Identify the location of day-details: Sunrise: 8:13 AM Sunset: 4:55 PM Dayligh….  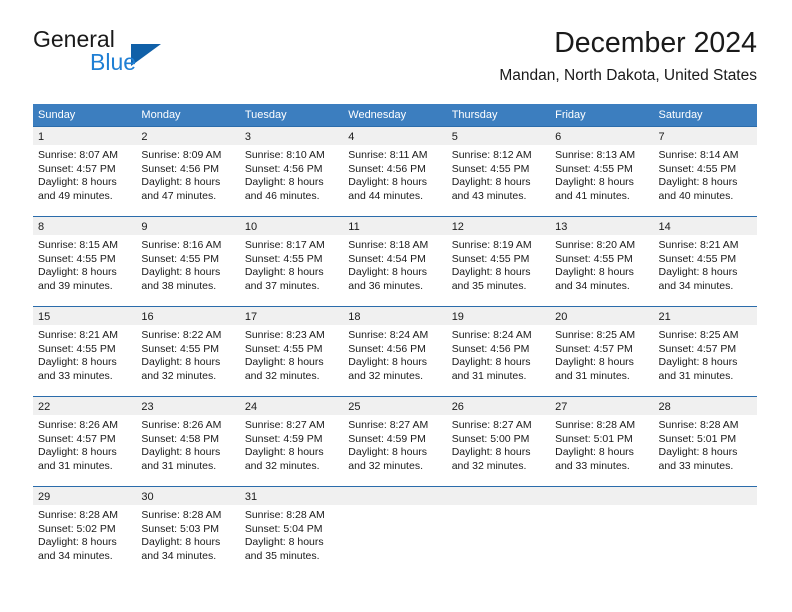
(601, 174).